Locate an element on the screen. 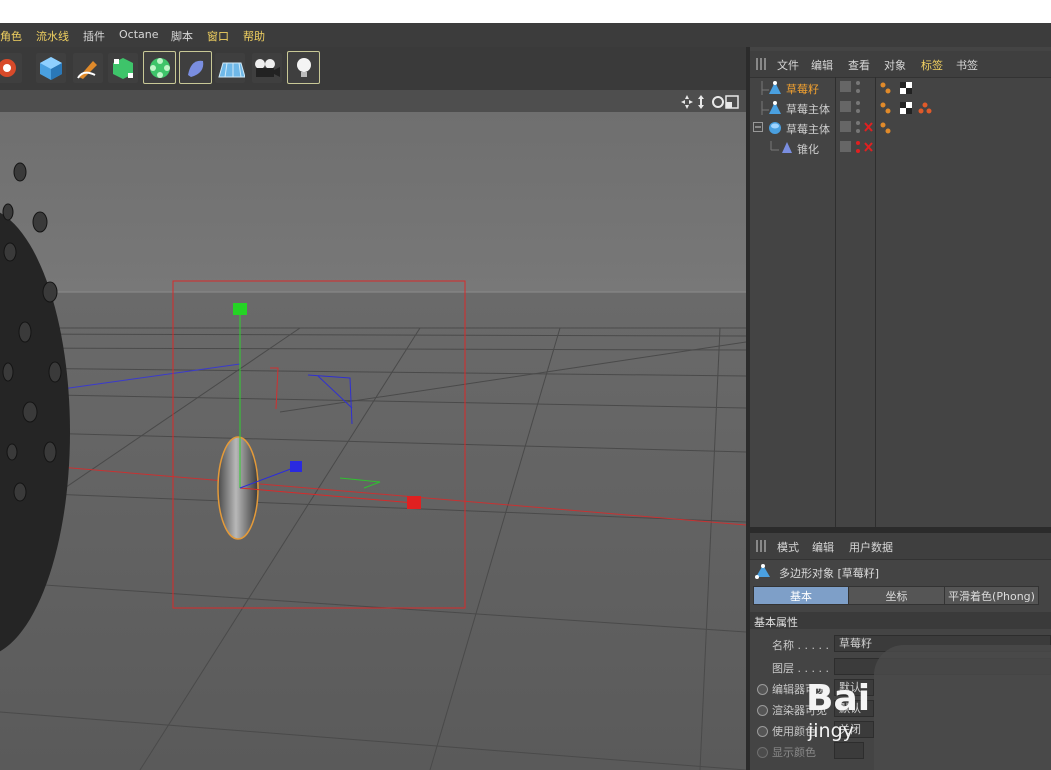 This screenshot has height=770, width=1051. section-title: 基本属性 is located at coordinates (776, 622).